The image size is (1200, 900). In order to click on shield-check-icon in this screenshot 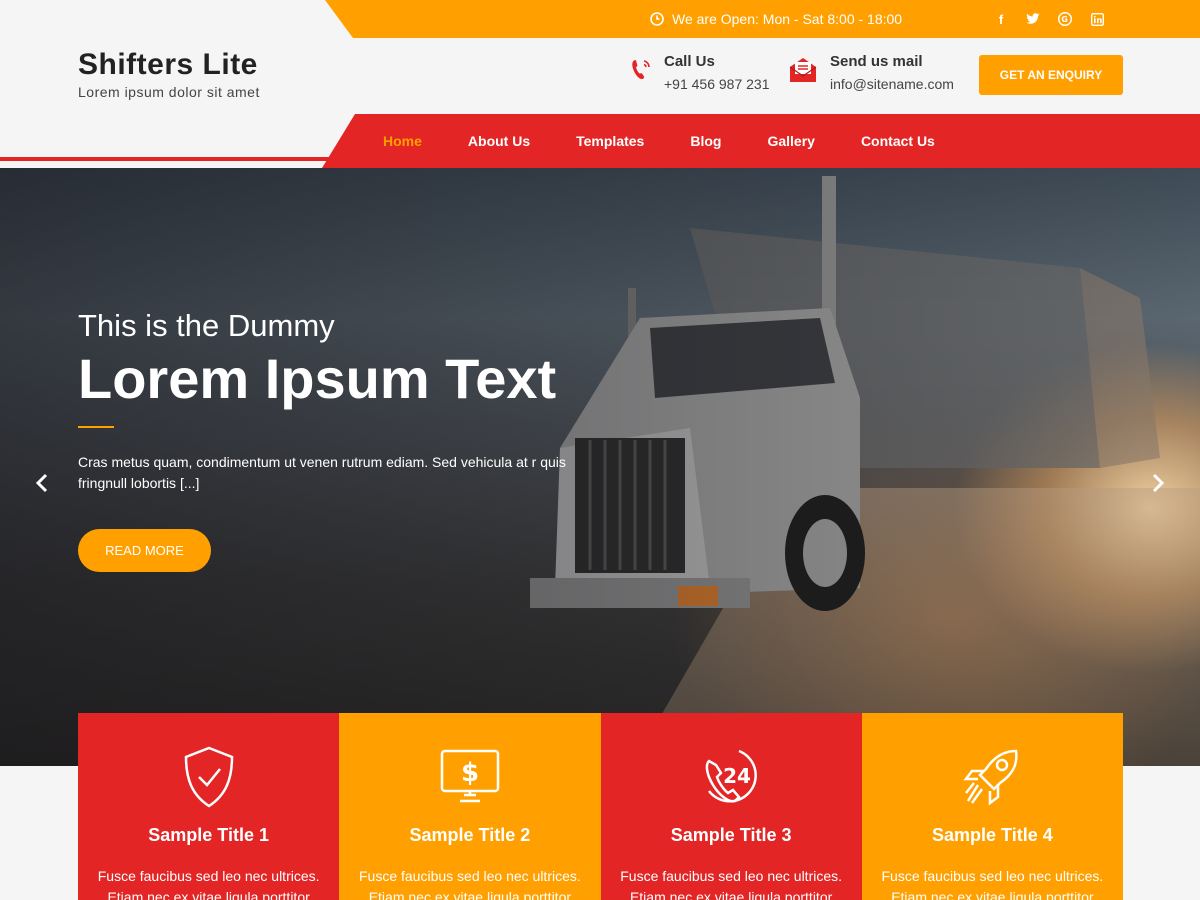, I will do `click(208, 777)`.